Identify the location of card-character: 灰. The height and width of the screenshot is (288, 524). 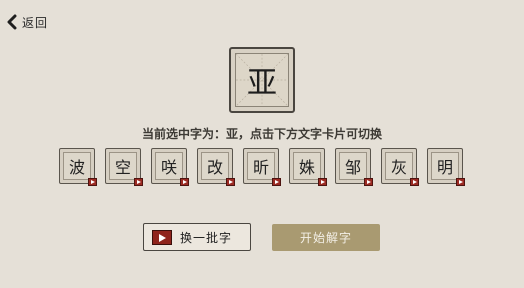
(398, 167).